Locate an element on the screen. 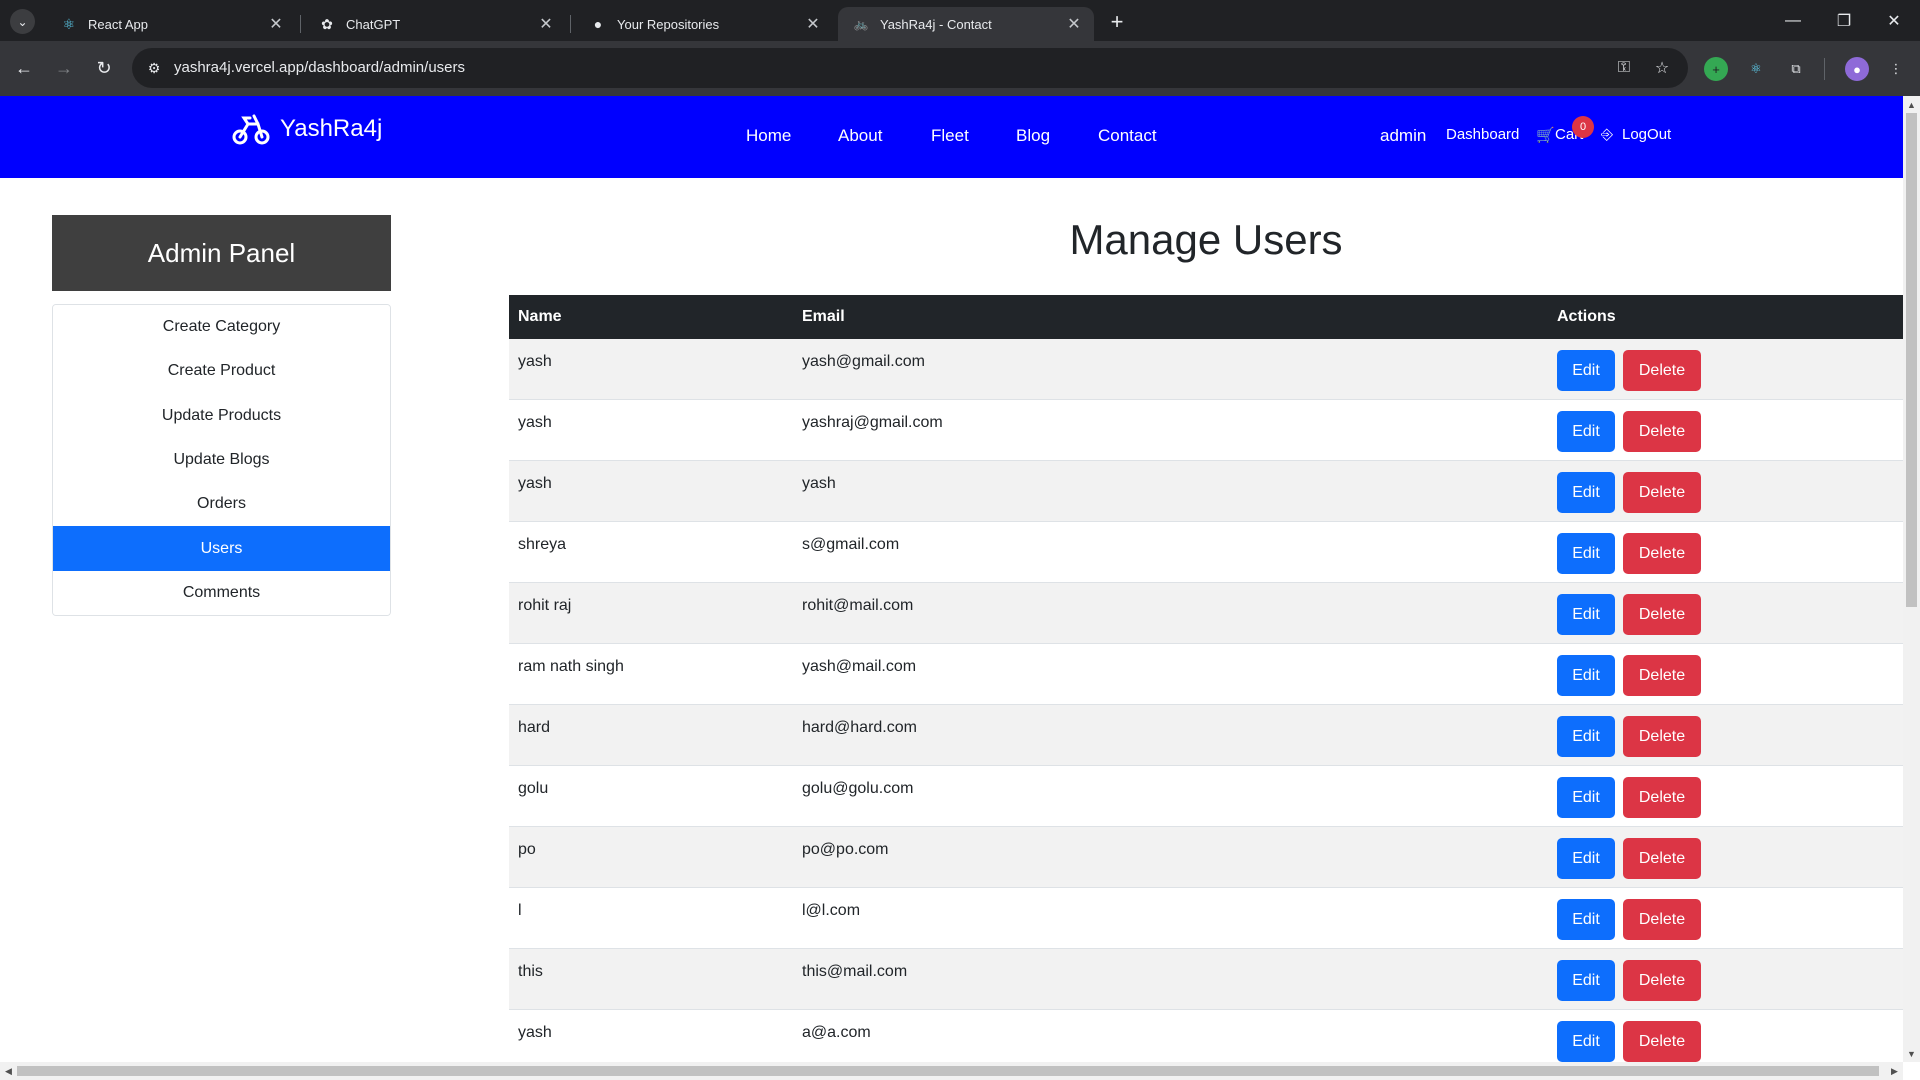 Image resolution: width=1920 pixels, height=1080 pixels. react-devtools-icon: ⚛ is located at coordinates (1756, 69).